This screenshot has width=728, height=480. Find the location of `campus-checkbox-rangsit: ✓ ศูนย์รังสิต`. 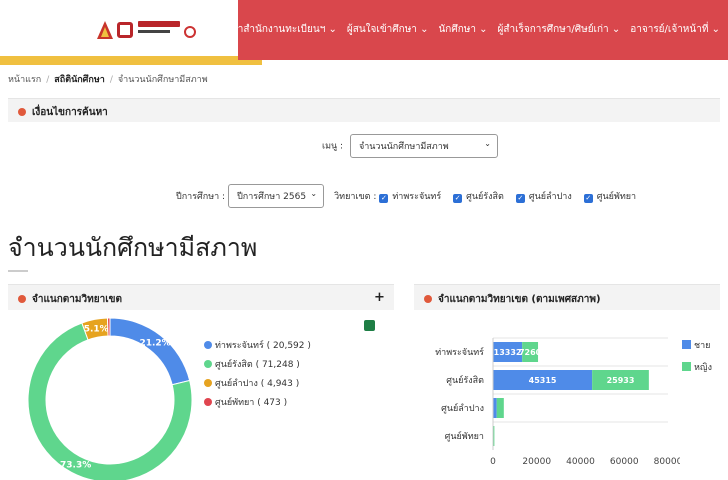

campus-checkbox-rangsit: ✓ ศูนย์รังสิต is located at coordinates (478, 196).